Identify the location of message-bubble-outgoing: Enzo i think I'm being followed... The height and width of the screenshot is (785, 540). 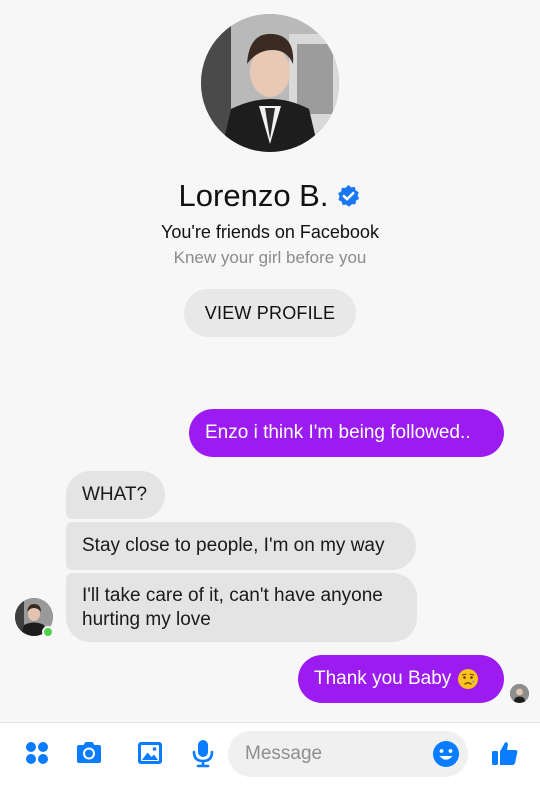
(346, 433).